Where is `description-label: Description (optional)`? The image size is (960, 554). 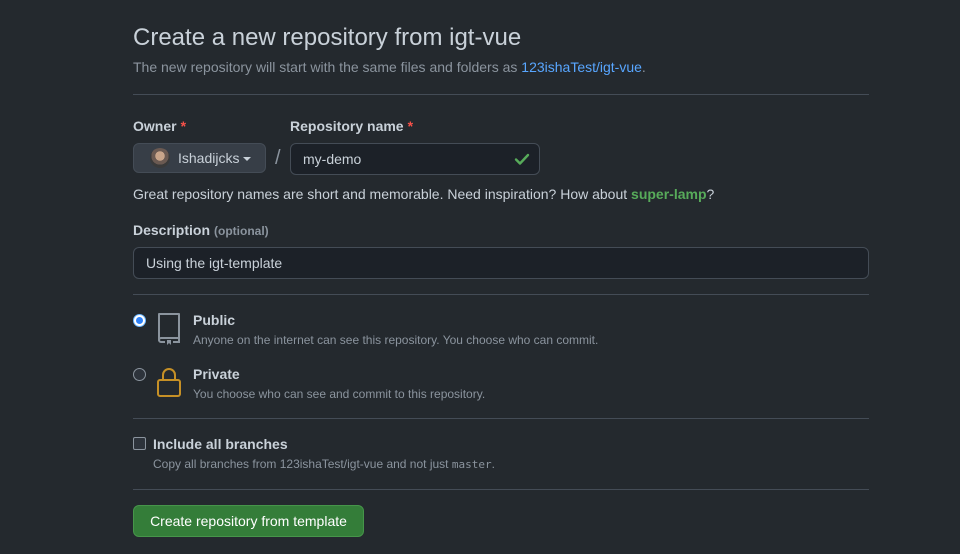
description-label: Description (optional) is located at coordinates (201, 230).